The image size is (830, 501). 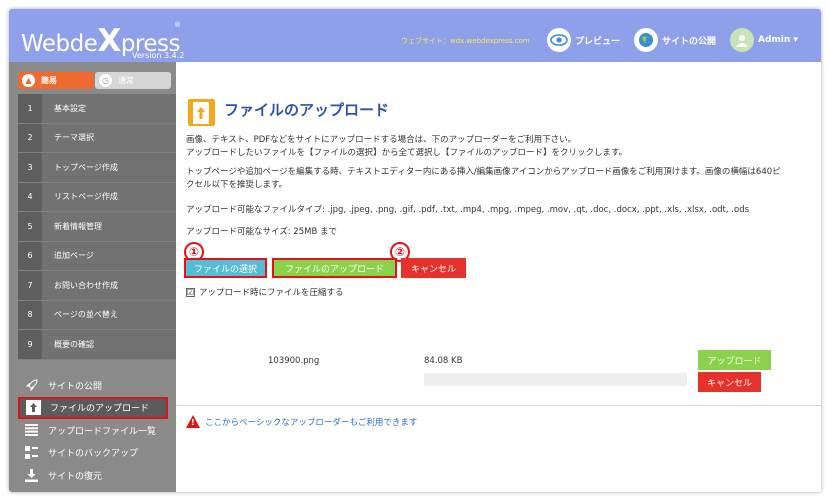 I want to click on queued-file-cancel-button: キャンセル, so click(x=729, y=382).